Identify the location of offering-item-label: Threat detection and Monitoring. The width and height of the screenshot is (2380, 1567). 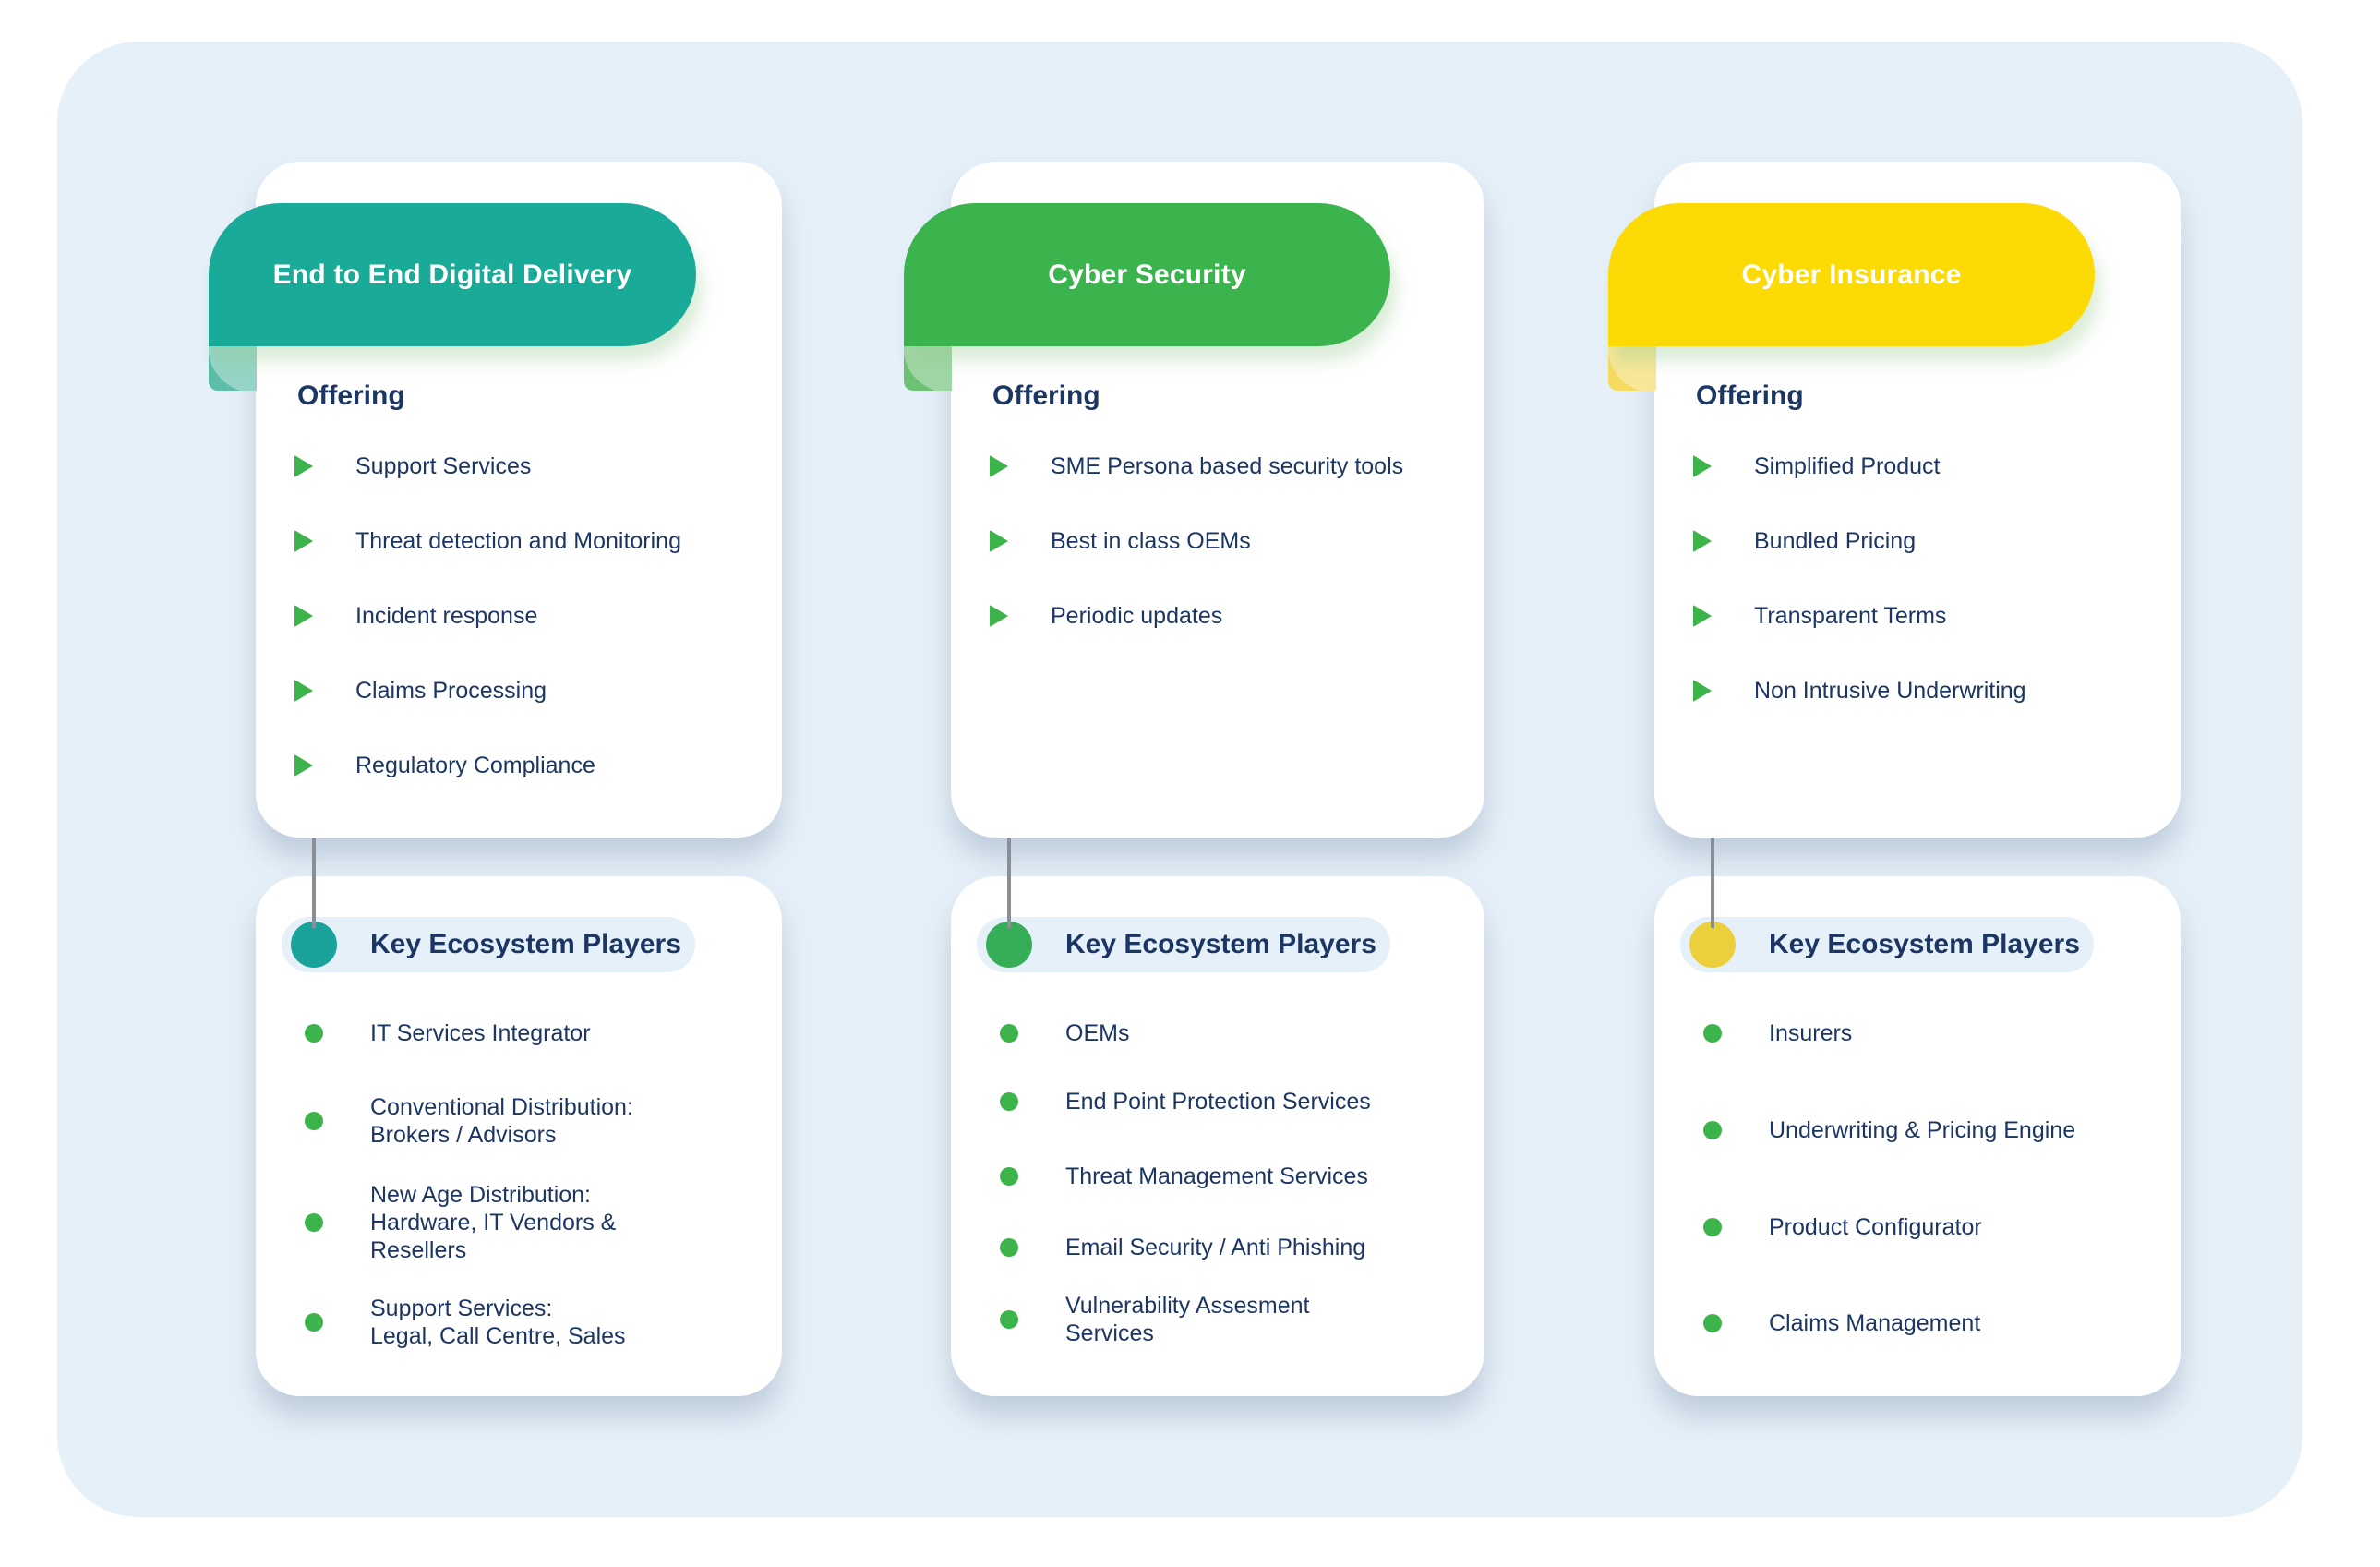
(518, 540).